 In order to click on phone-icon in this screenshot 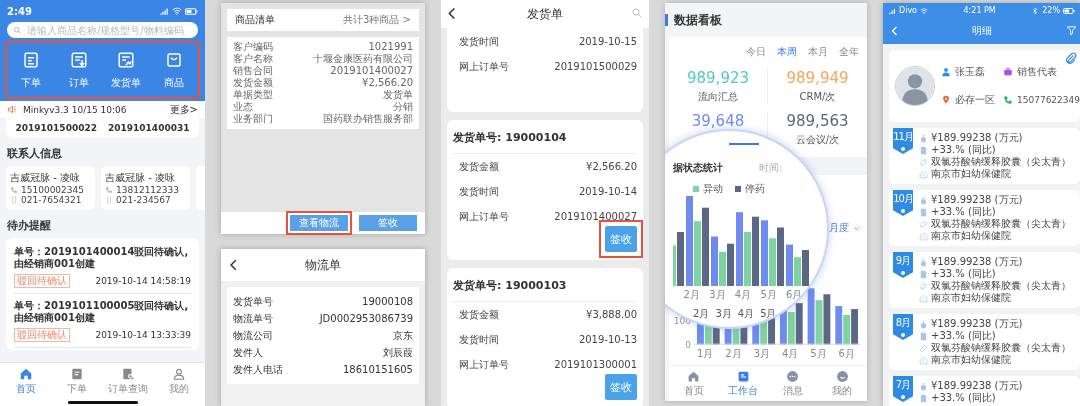, I will do `click(14, 190)`.